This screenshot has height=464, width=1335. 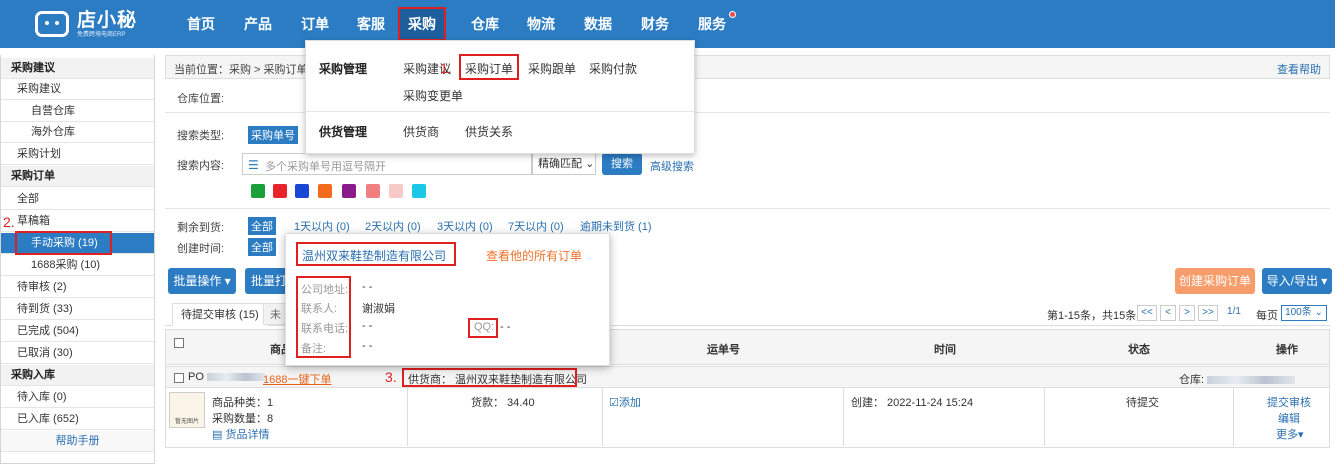 What do you see at coordinates (613, 68) in the screenshot?
I see `menu-item-payment: 采购付款` at bounding box center [613, 68].